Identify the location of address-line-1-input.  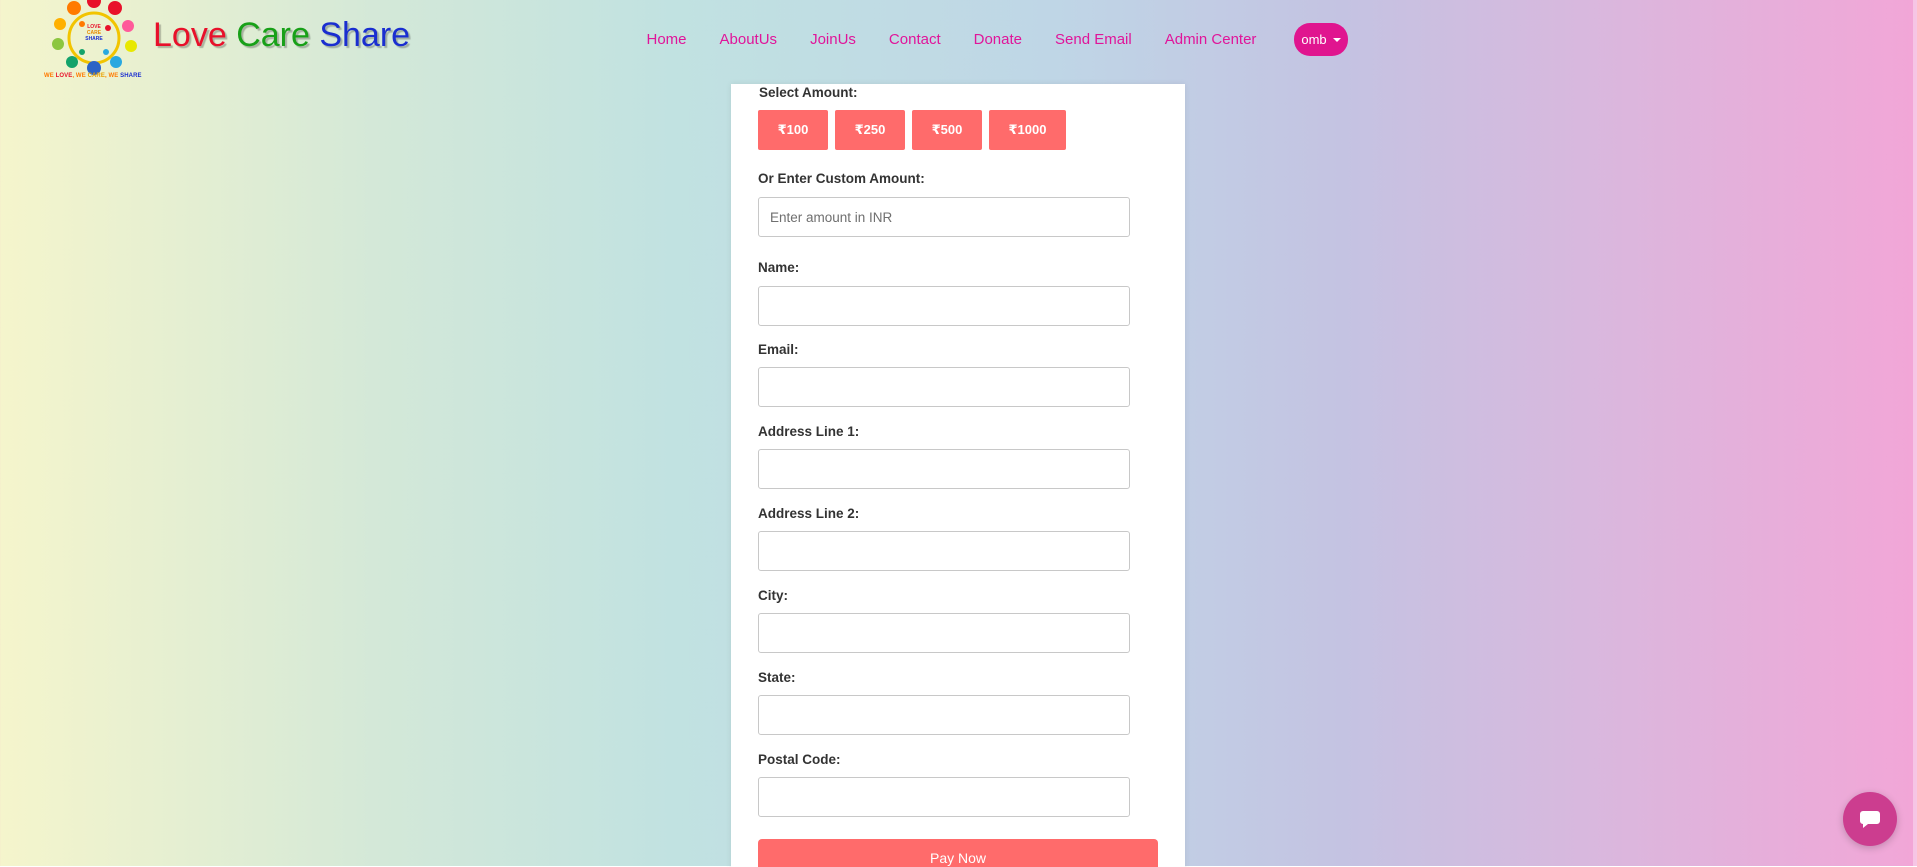
(944, 469).